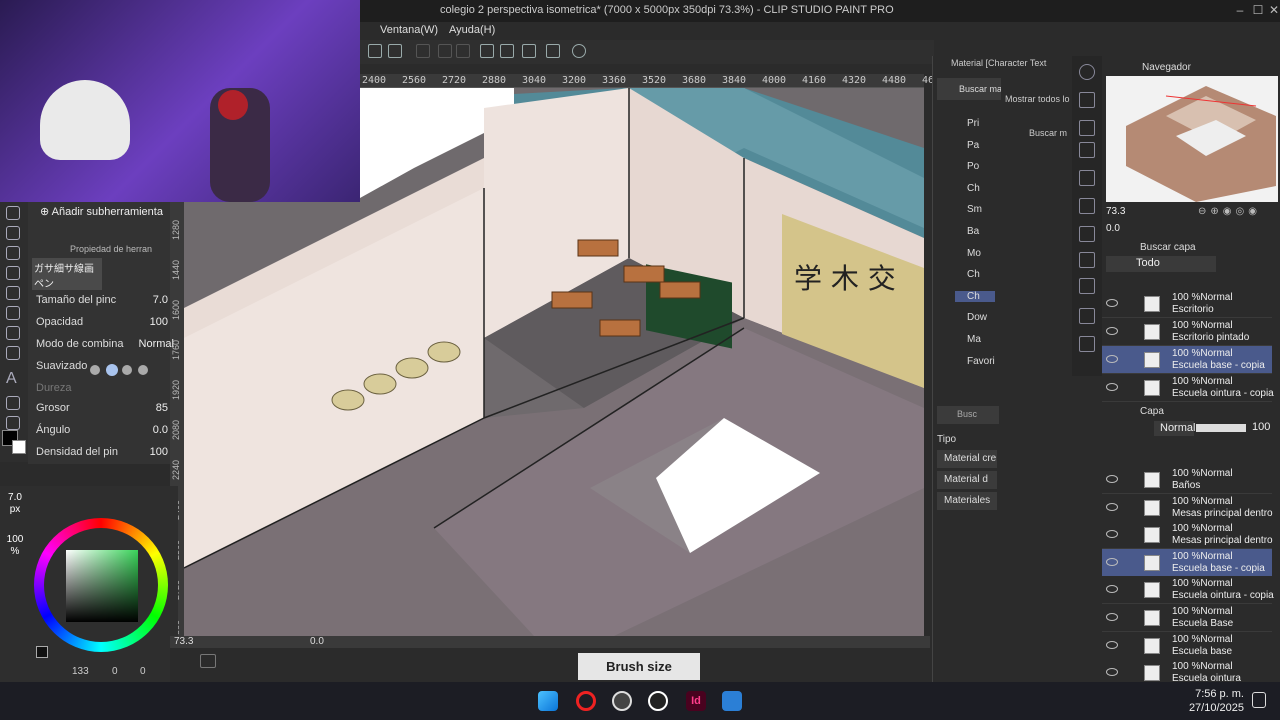 Image resolution: width=1280 pixels, height=720 pixels. I want to click on transform-icon, so click(395, 51).